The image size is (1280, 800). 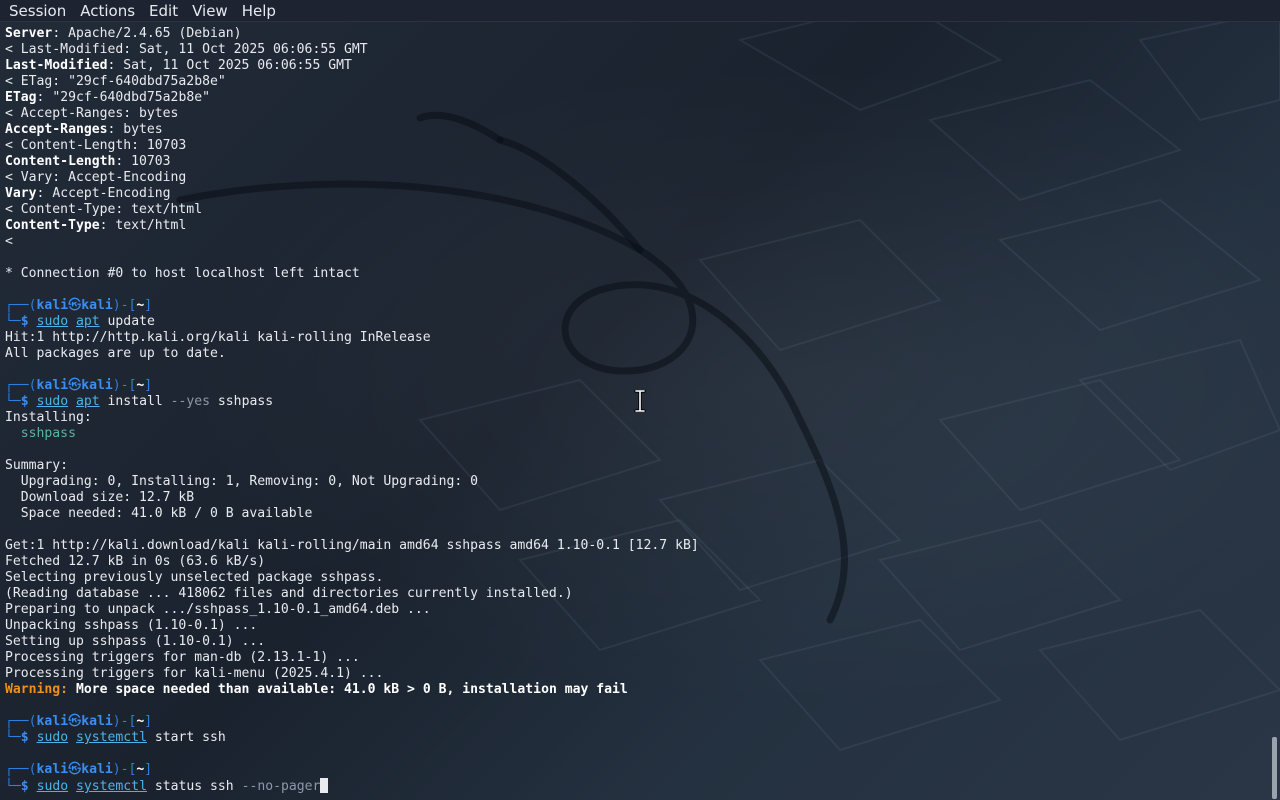 What do you see at coordinates (9, 241) in the screenshot?
I see `output-line: <` at bounding box center [9, 241].